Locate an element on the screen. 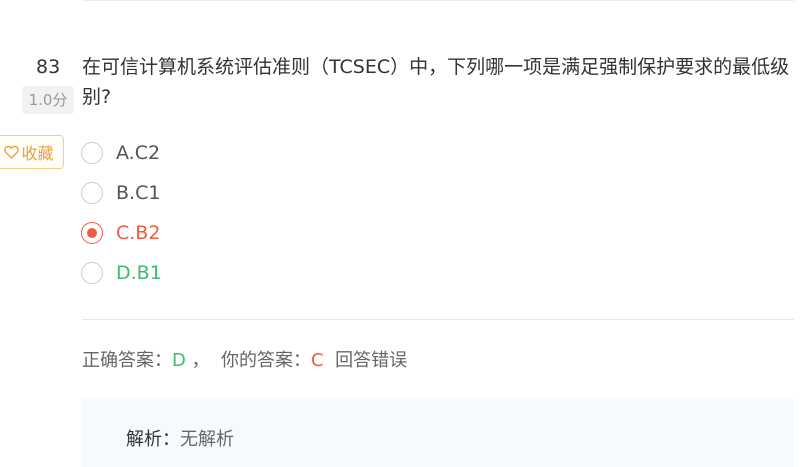 This screenshot has height=467, width=804. analysis-label: 解析： is located at coordinates (153, 439).